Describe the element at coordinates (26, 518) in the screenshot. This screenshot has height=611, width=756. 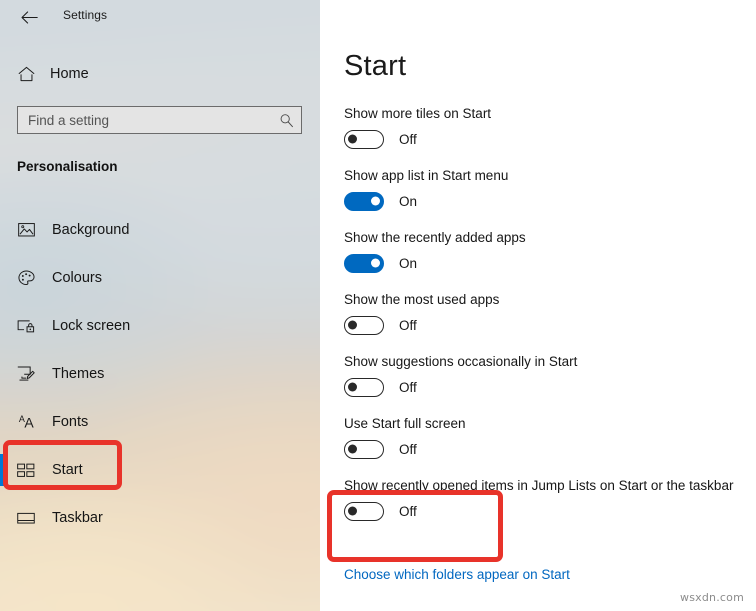
I see `taskbar-icon` at that location.